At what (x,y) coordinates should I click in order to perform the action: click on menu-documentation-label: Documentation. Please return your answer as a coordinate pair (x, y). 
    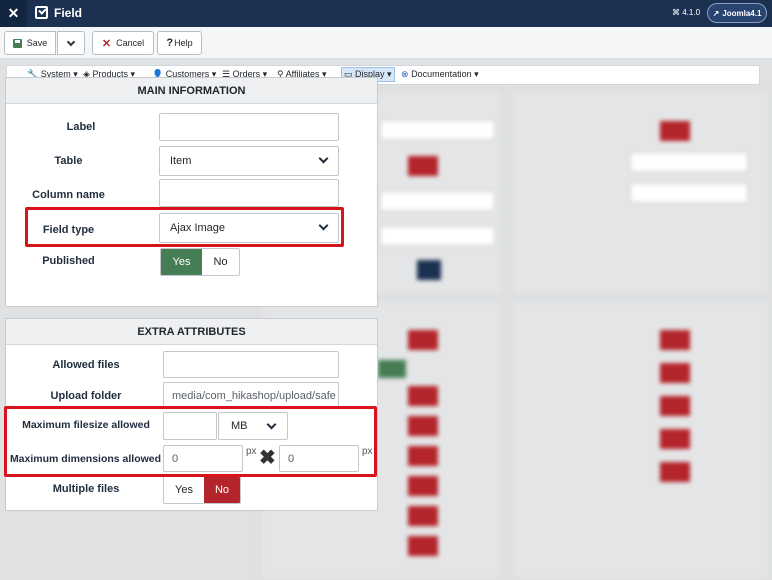
    Looking at the image, I should click on (441, 74).